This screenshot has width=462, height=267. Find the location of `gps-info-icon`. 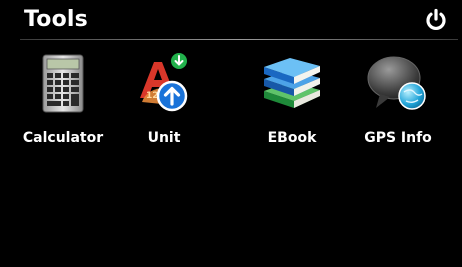

gps-info-icon is located at coordinates (396, 83).